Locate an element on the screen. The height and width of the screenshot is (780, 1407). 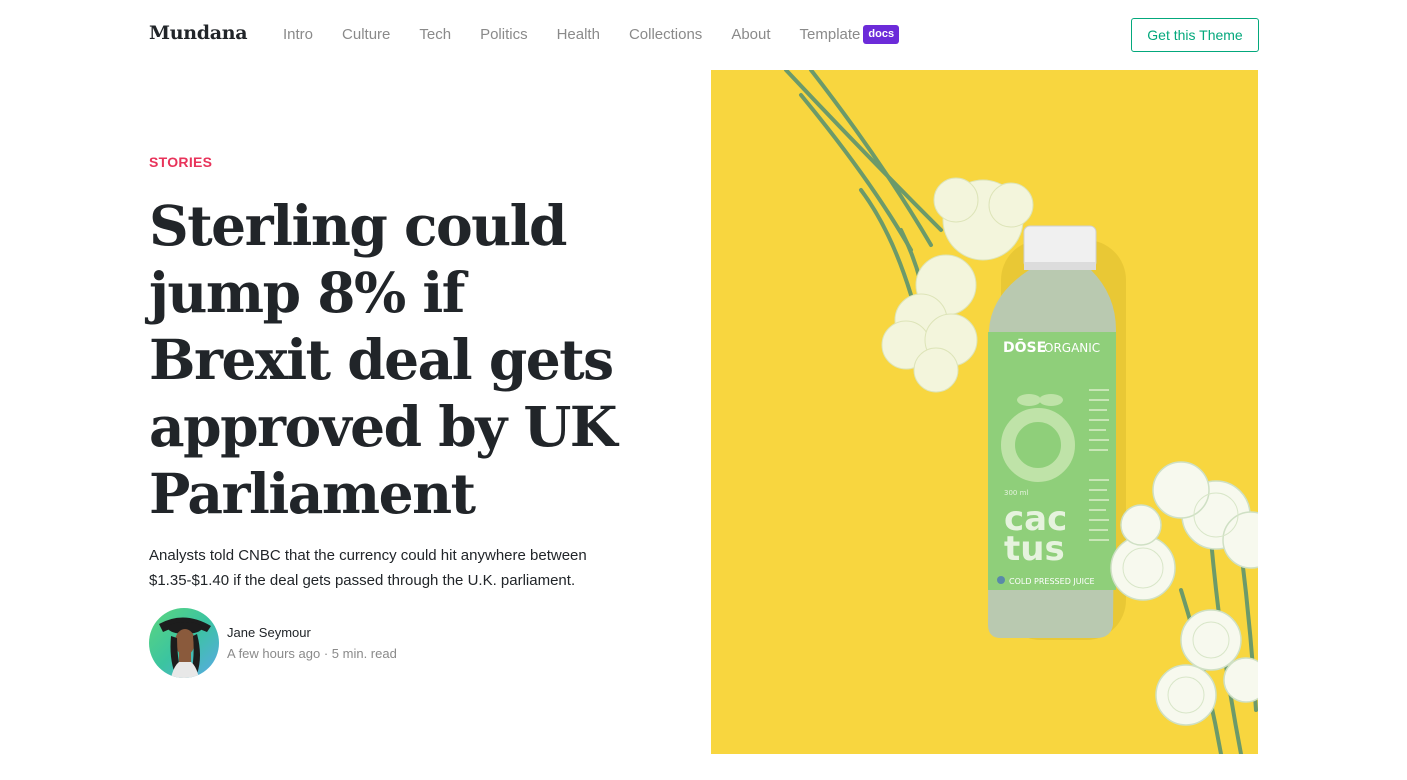
nav-intro: Intro is located at coordinates (298, 34).